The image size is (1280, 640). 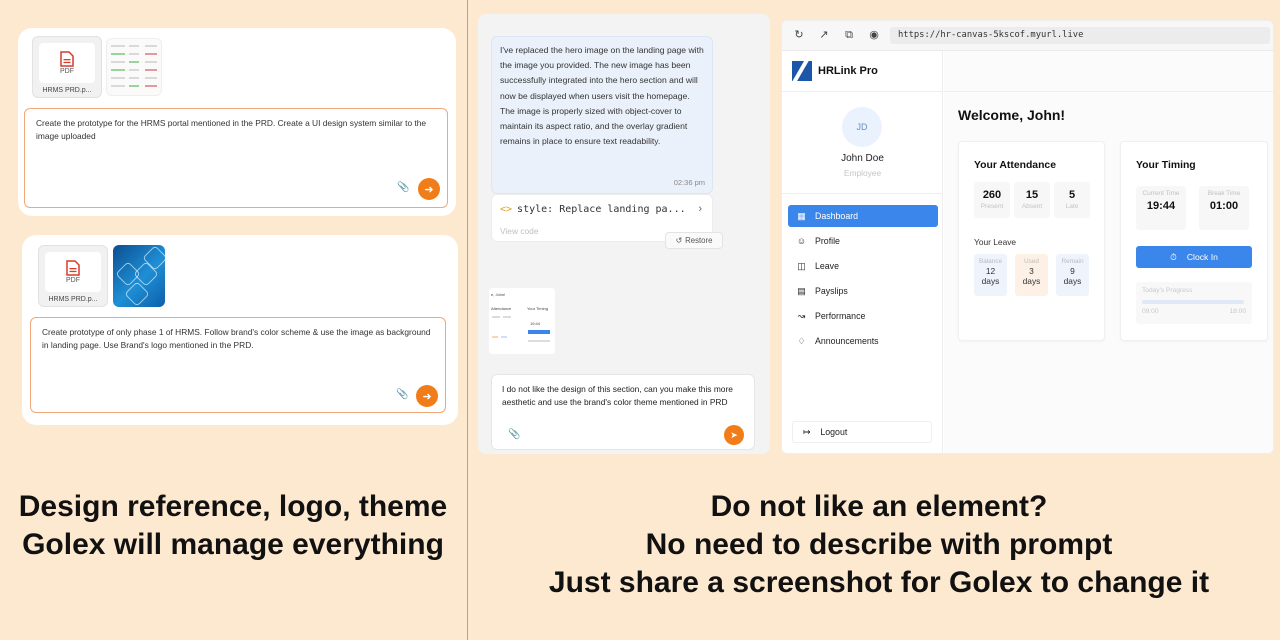 I want to click on design-reference-thumbnail, so click(x=134, y=67).